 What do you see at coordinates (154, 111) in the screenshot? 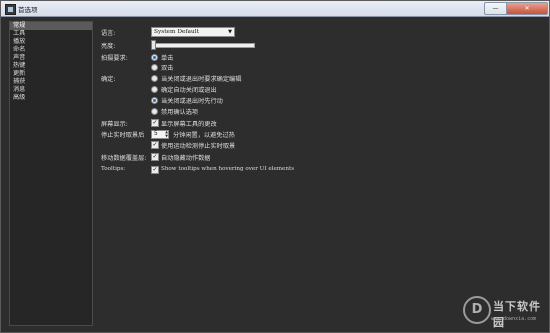
I see `confirm-option-4-radio` at bounding box center [154, 111].